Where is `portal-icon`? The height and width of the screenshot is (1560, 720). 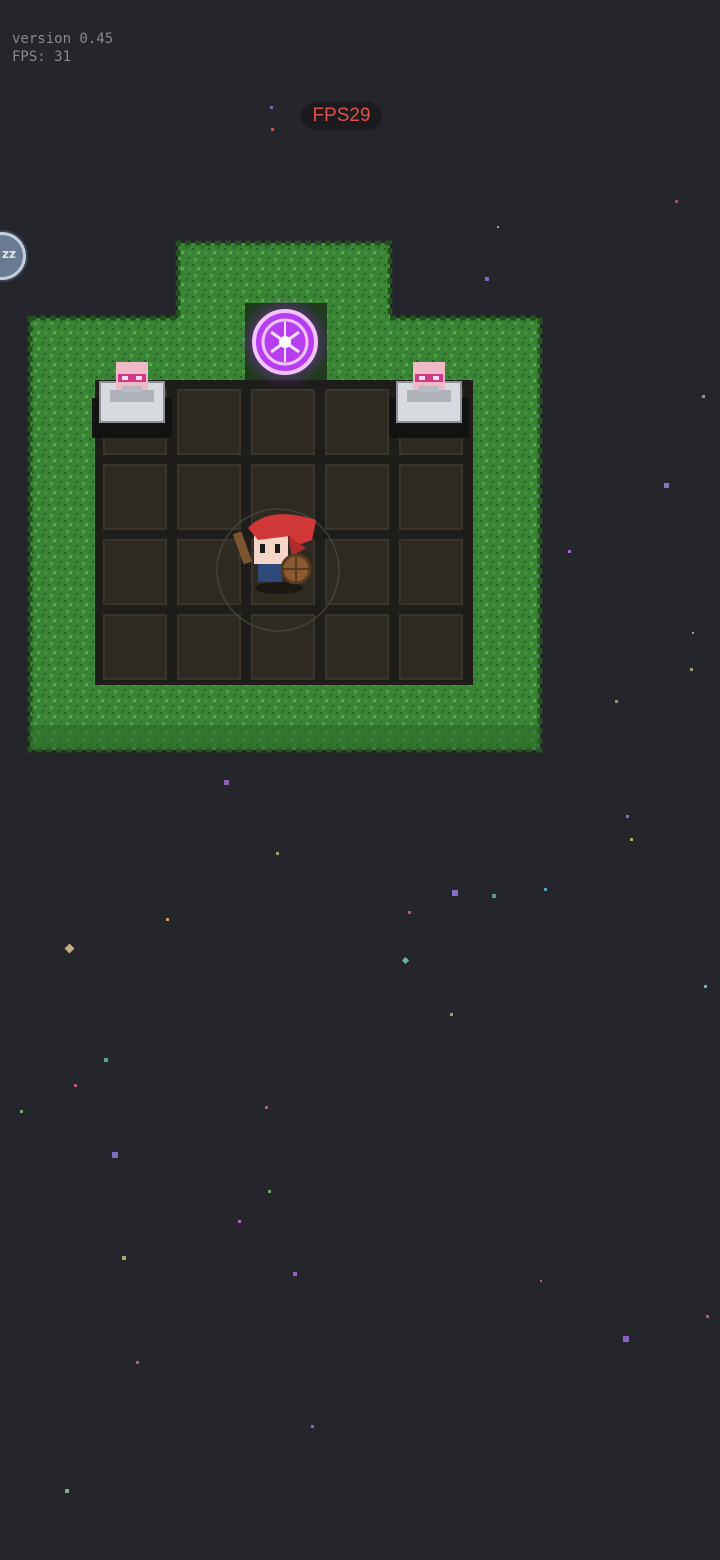
portal-icon is located at coordinates (285, 342).